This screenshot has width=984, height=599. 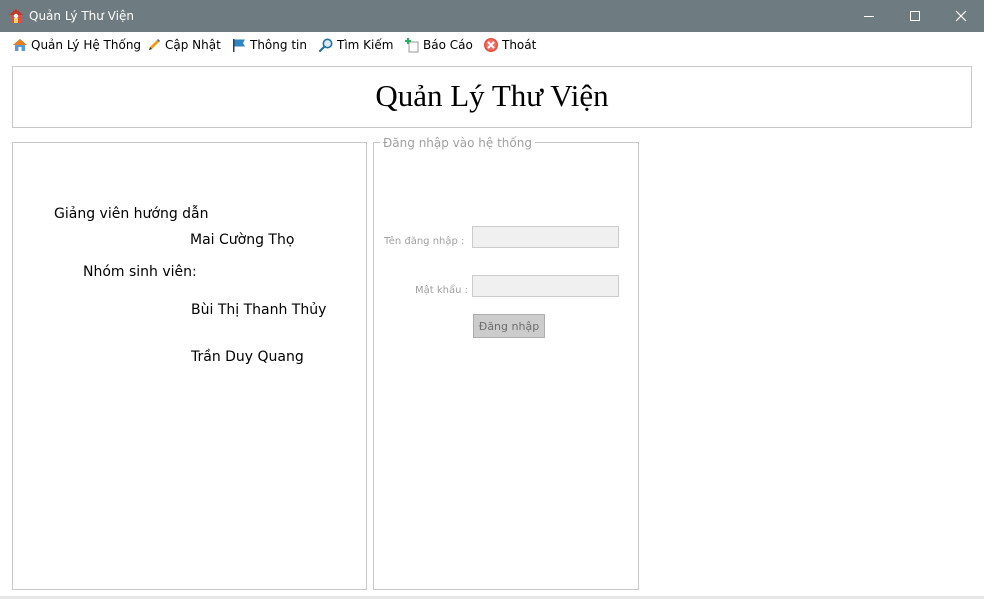 What do you see at coordinates (441, 290) in the screenshot?
I see `password-label: Mật khẩu :` at bounding box center [441, 290].